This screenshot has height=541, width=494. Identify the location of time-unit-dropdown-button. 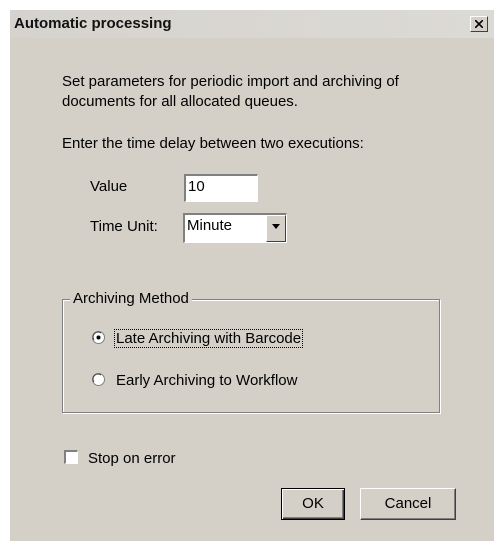
(276, 228).